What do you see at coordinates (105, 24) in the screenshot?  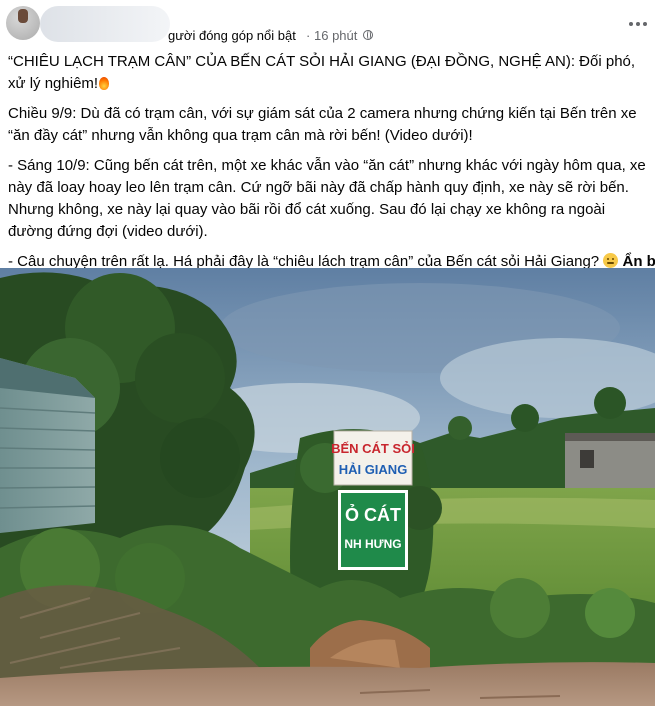 I see `blurred-author-name` at bounding box center [105, 24].